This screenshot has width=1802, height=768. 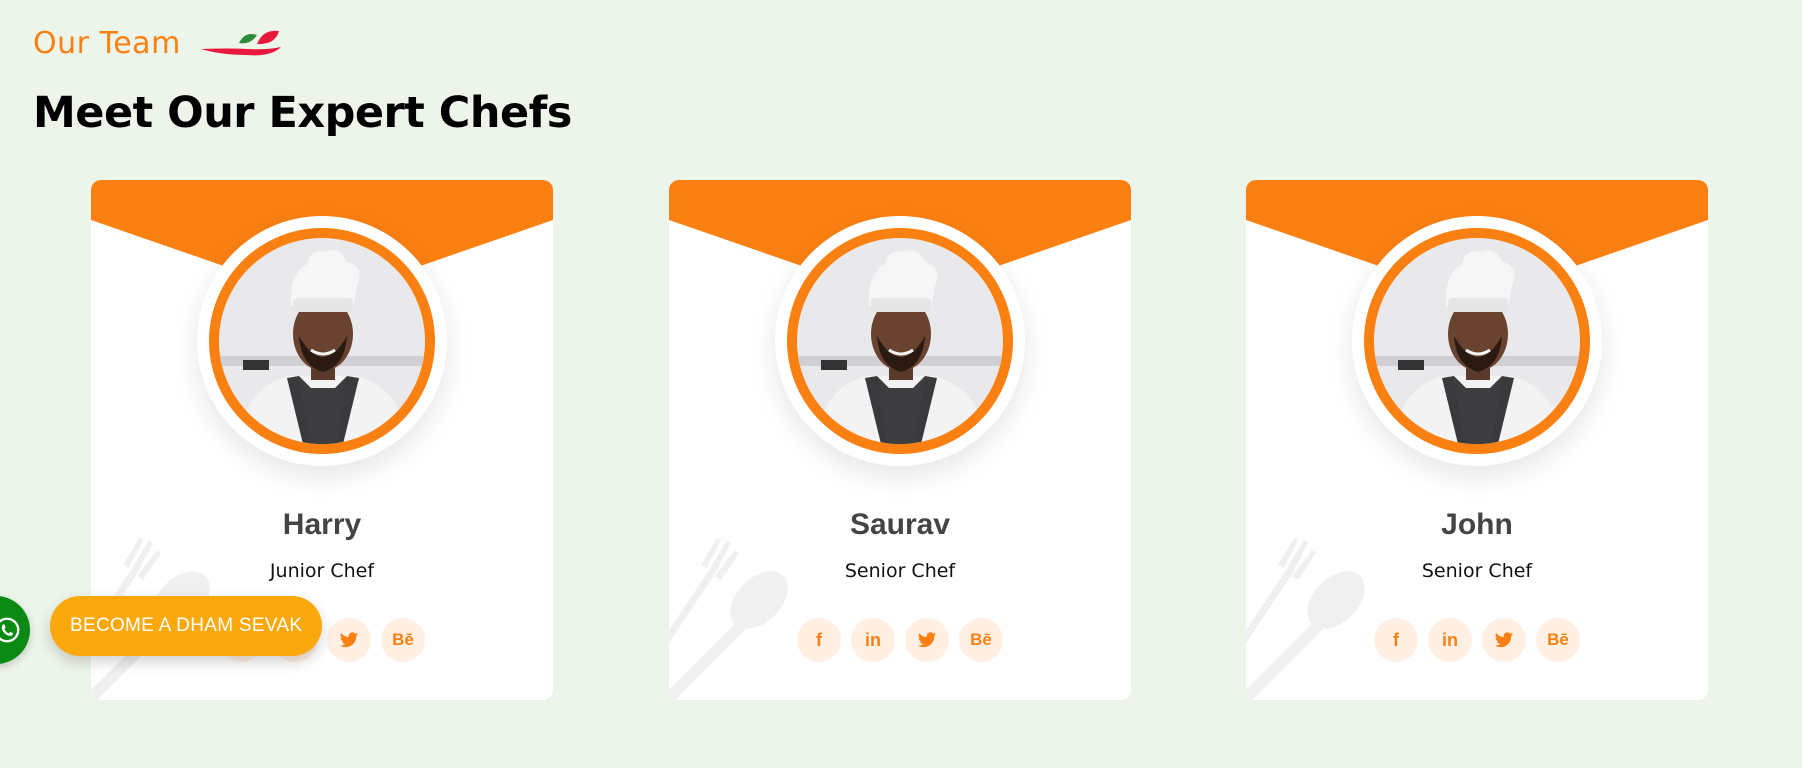 I want to click on section-heading: Meet Our Expert Chefs, so click(x=302, y=113).